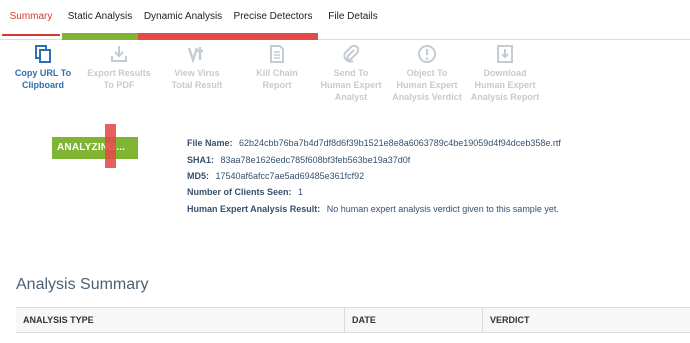 The image size is (690, 343). What do you see at coordinates (197, 85) in the screenshot?
I see `view-virustotal-label-2: Total Result` at bounding box center [197, 85].